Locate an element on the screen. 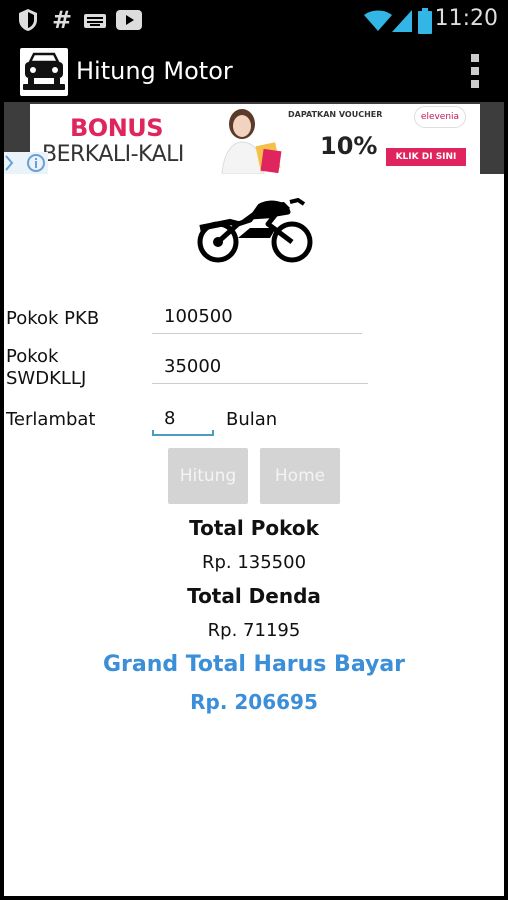 This screenshot has height=900, width=508. car-icon is located at coordinates (44, 72).